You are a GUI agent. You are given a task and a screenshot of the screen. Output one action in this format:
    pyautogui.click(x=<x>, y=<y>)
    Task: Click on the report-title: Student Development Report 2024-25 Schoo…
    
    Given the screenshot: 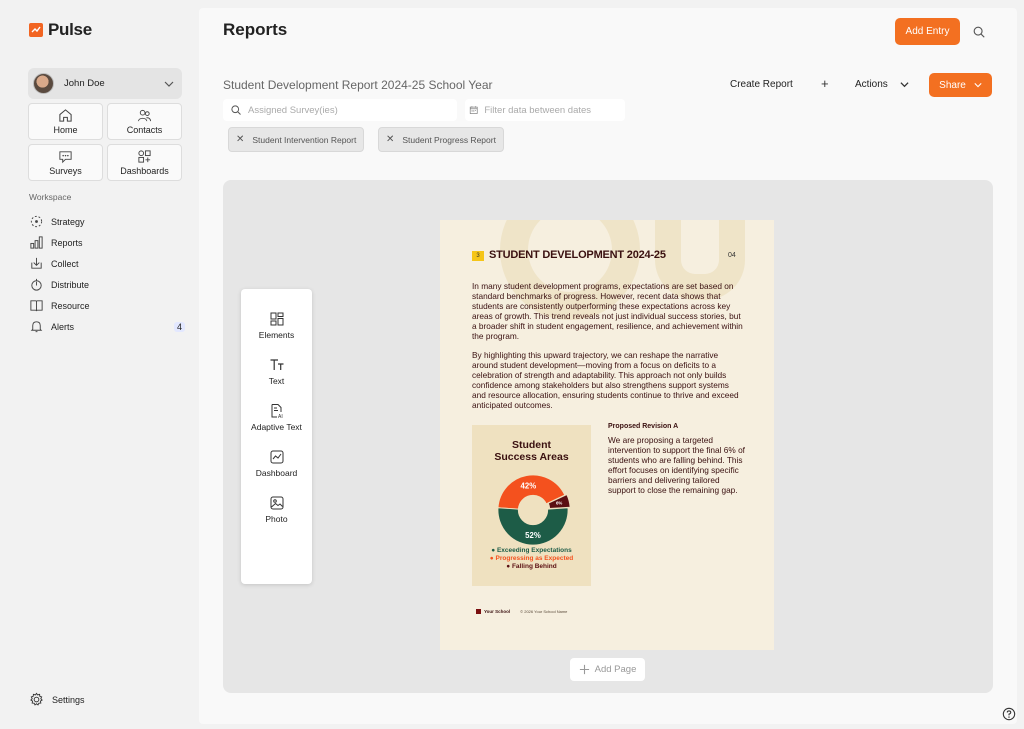 What is the action you would take?
    pyautogui.click(x=358, y=85)
    